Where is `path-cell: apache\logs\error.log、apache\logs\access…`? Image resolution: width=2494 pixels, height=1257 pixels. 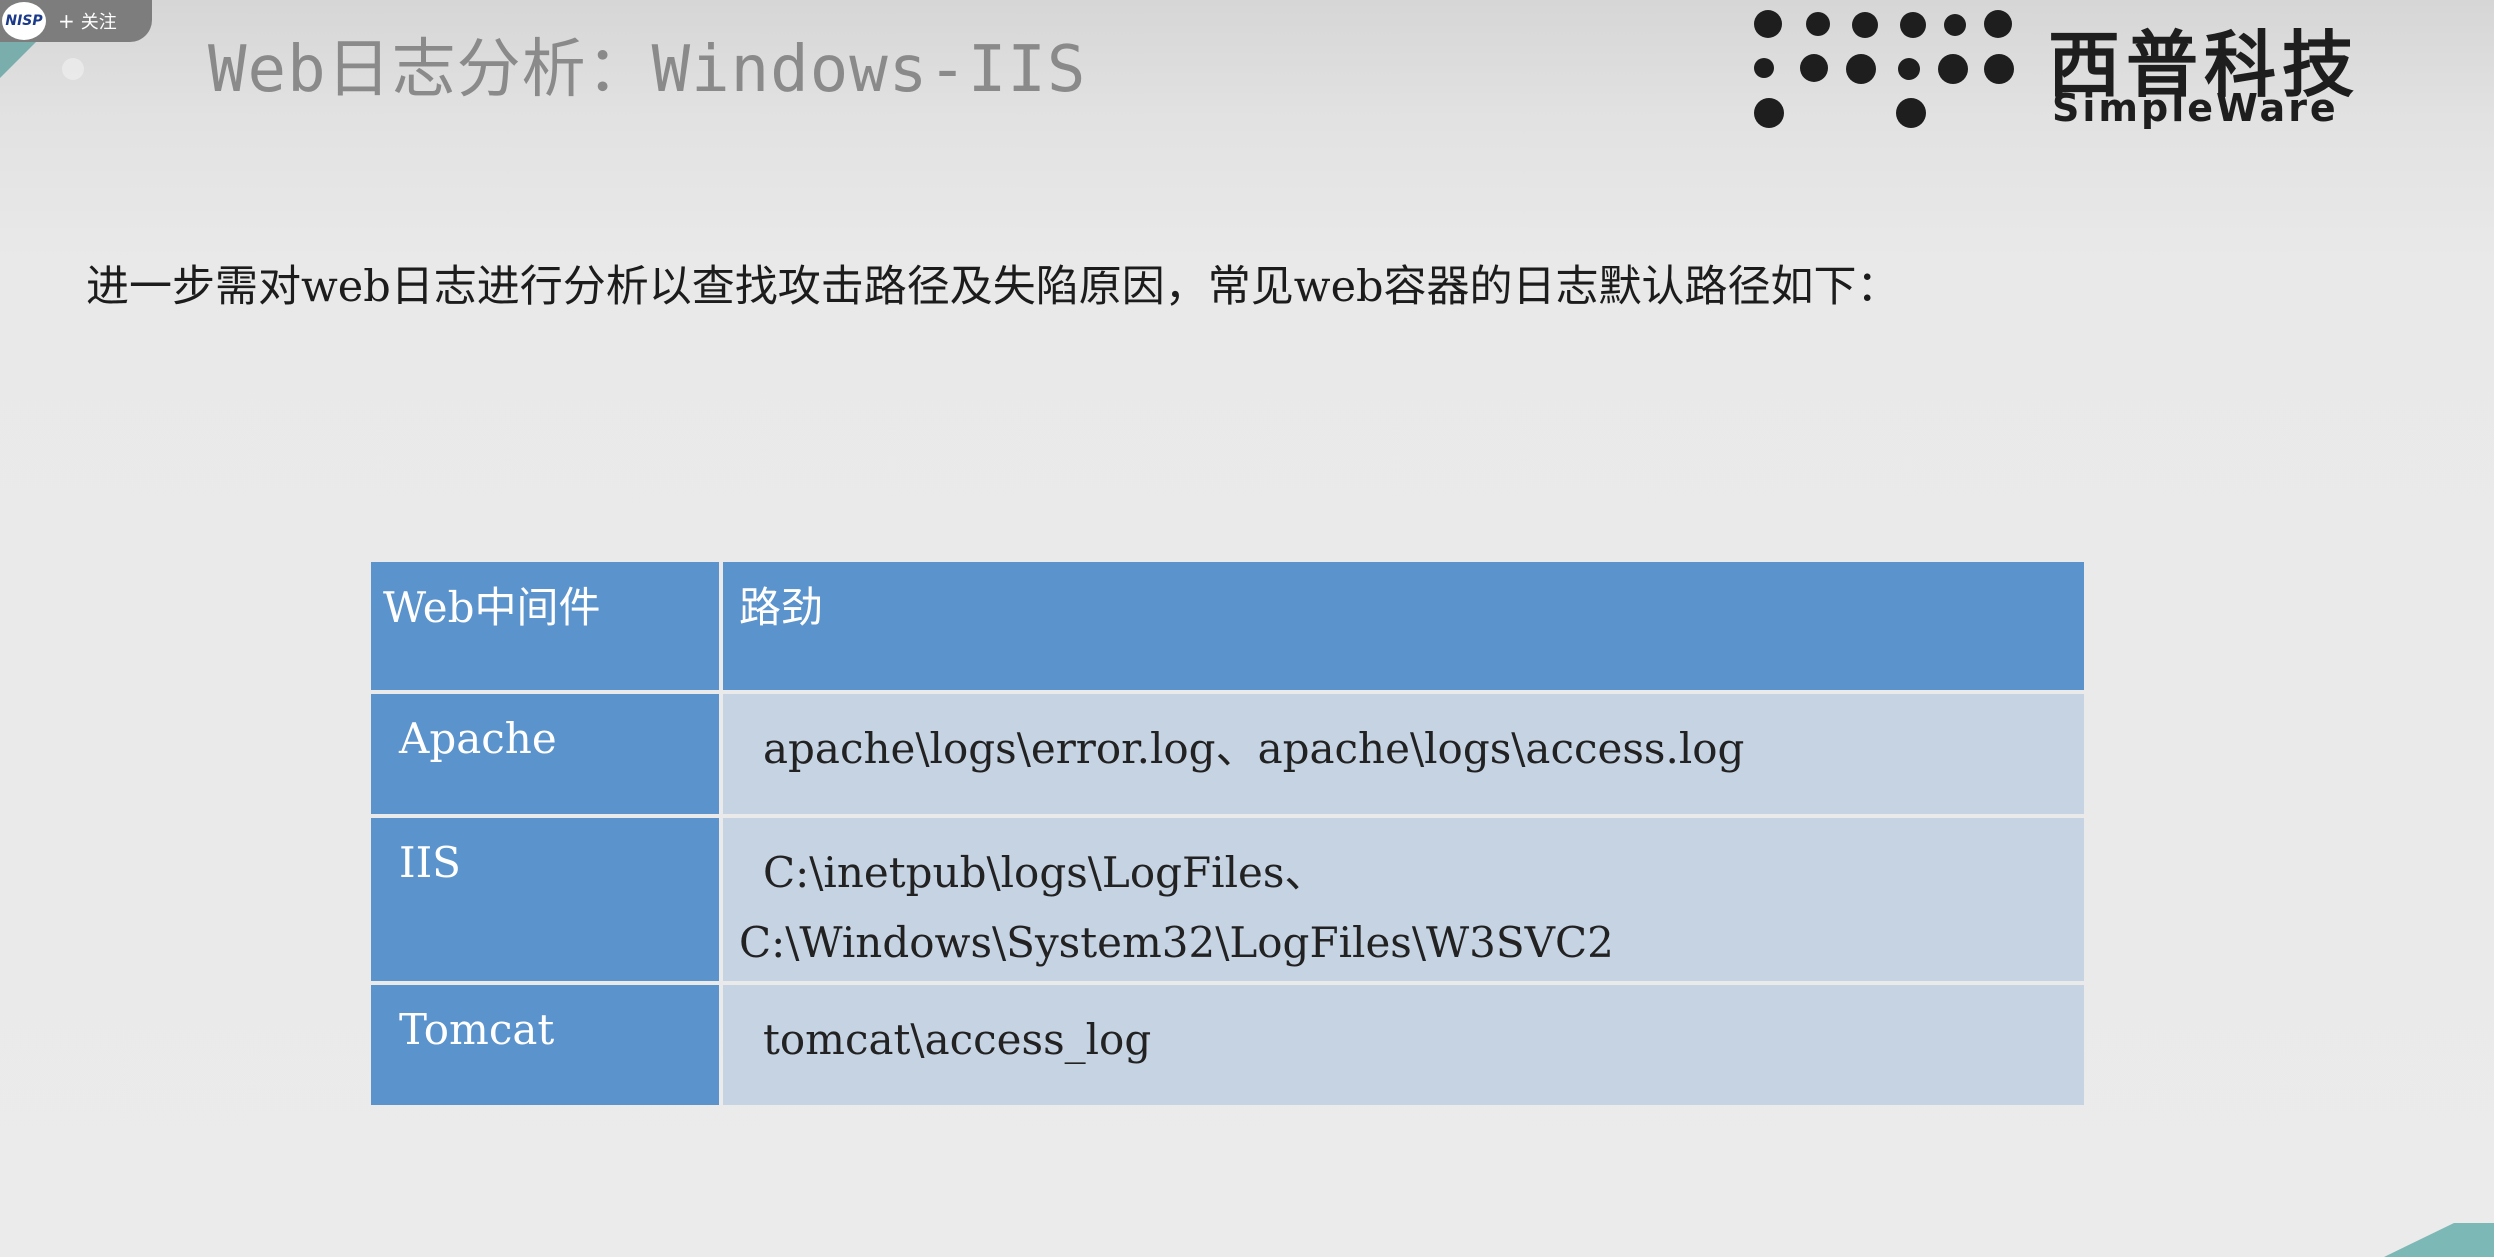 path-cell: apache\logs\error.log、apache\logs\access… is located at coordinates (1403, 754).